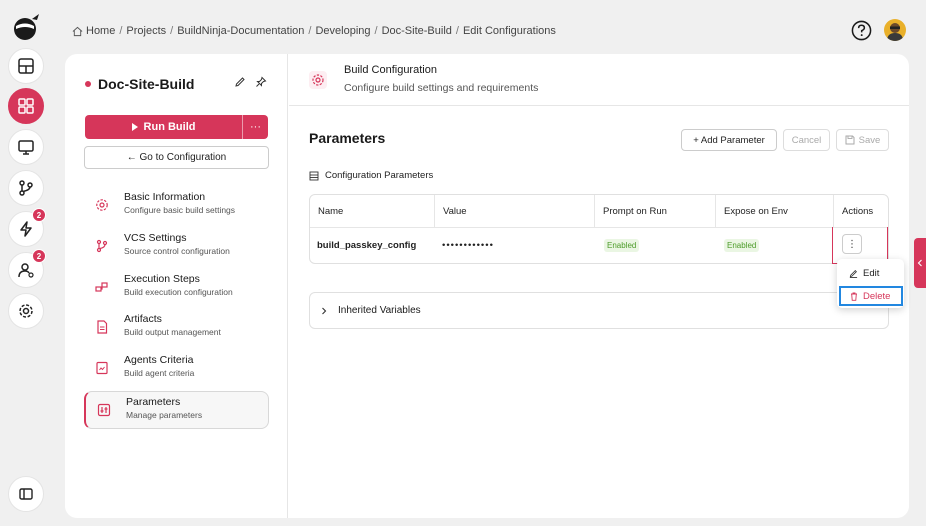  What do you see at coordinates (656, 245) in the screenshot?
I see `prompt-on-run-cell: Enabled` at bounding box center [656, 245].